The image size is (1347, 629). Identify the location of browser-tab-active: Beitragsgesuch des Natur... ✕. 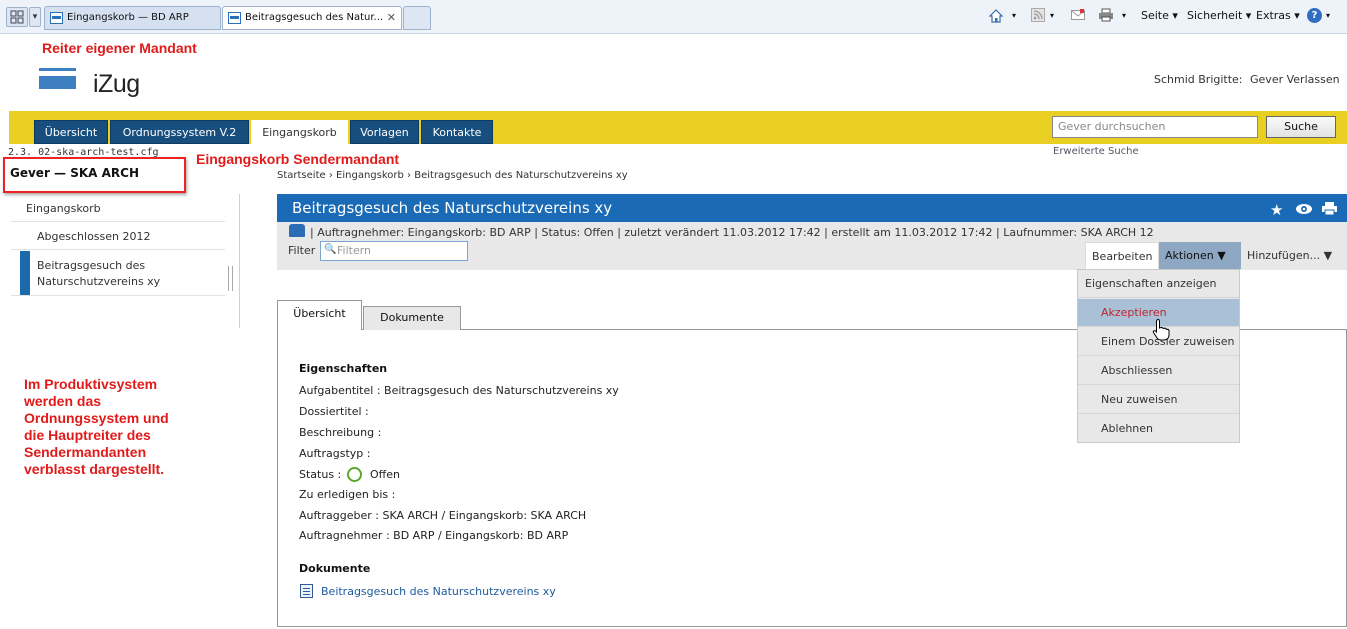
(312, 18).